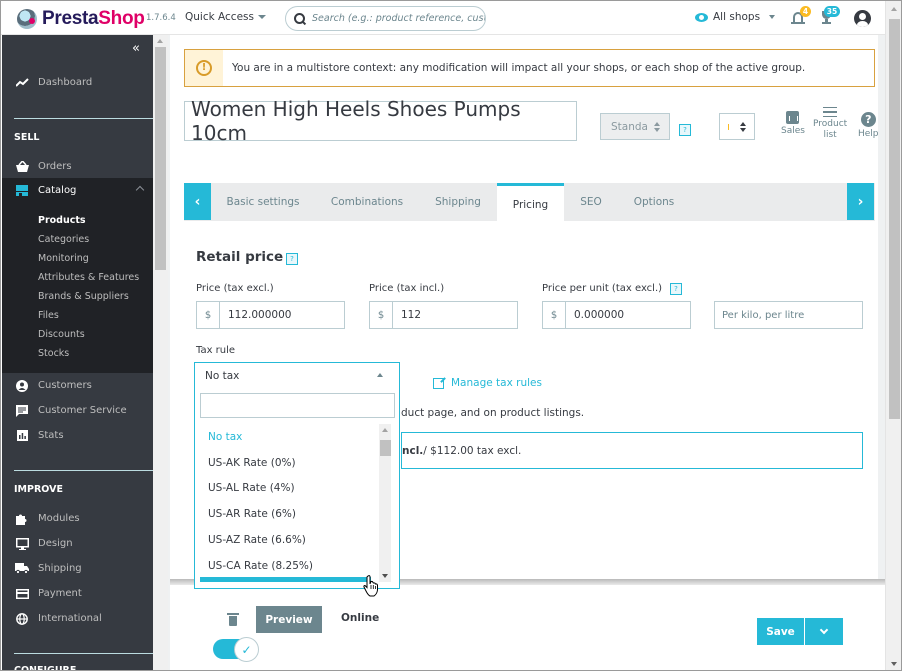  I want to click on tab-options: Options, so click(654, 202).